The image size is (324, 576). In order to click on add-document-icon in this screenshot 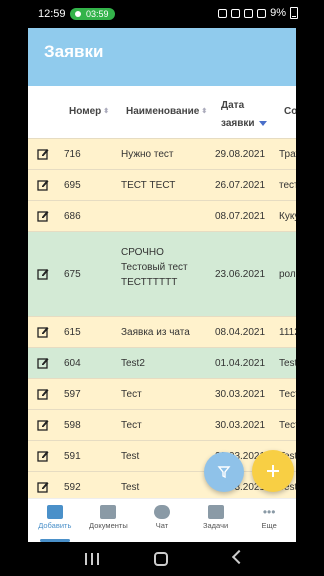, I will do `click(54, 512)`.